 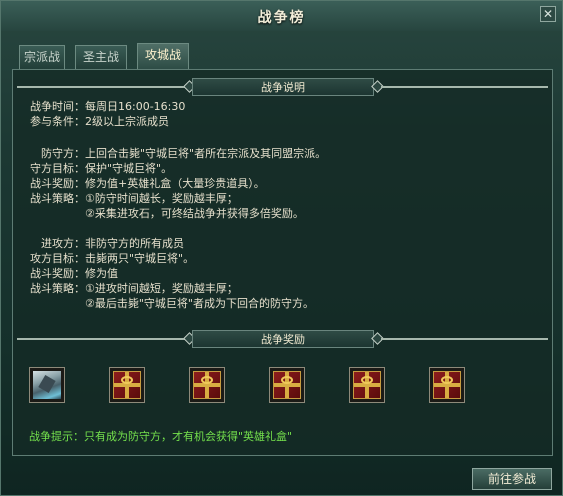 What do you see at coordinates (140, 258) in the screenshot?
I see `info-value: 击毙两只"守城巨将"。` at bounding box center [140, 258].